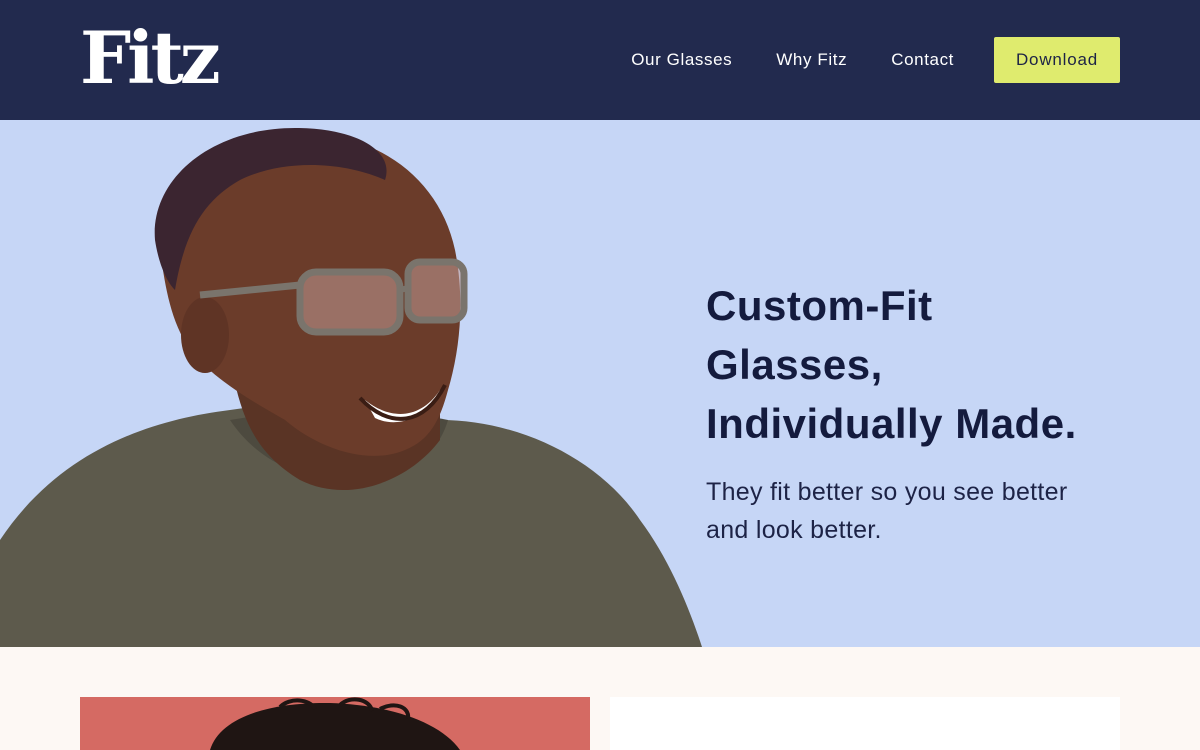  I want to click on nav-link-contact: Contact, so click(922, 60).